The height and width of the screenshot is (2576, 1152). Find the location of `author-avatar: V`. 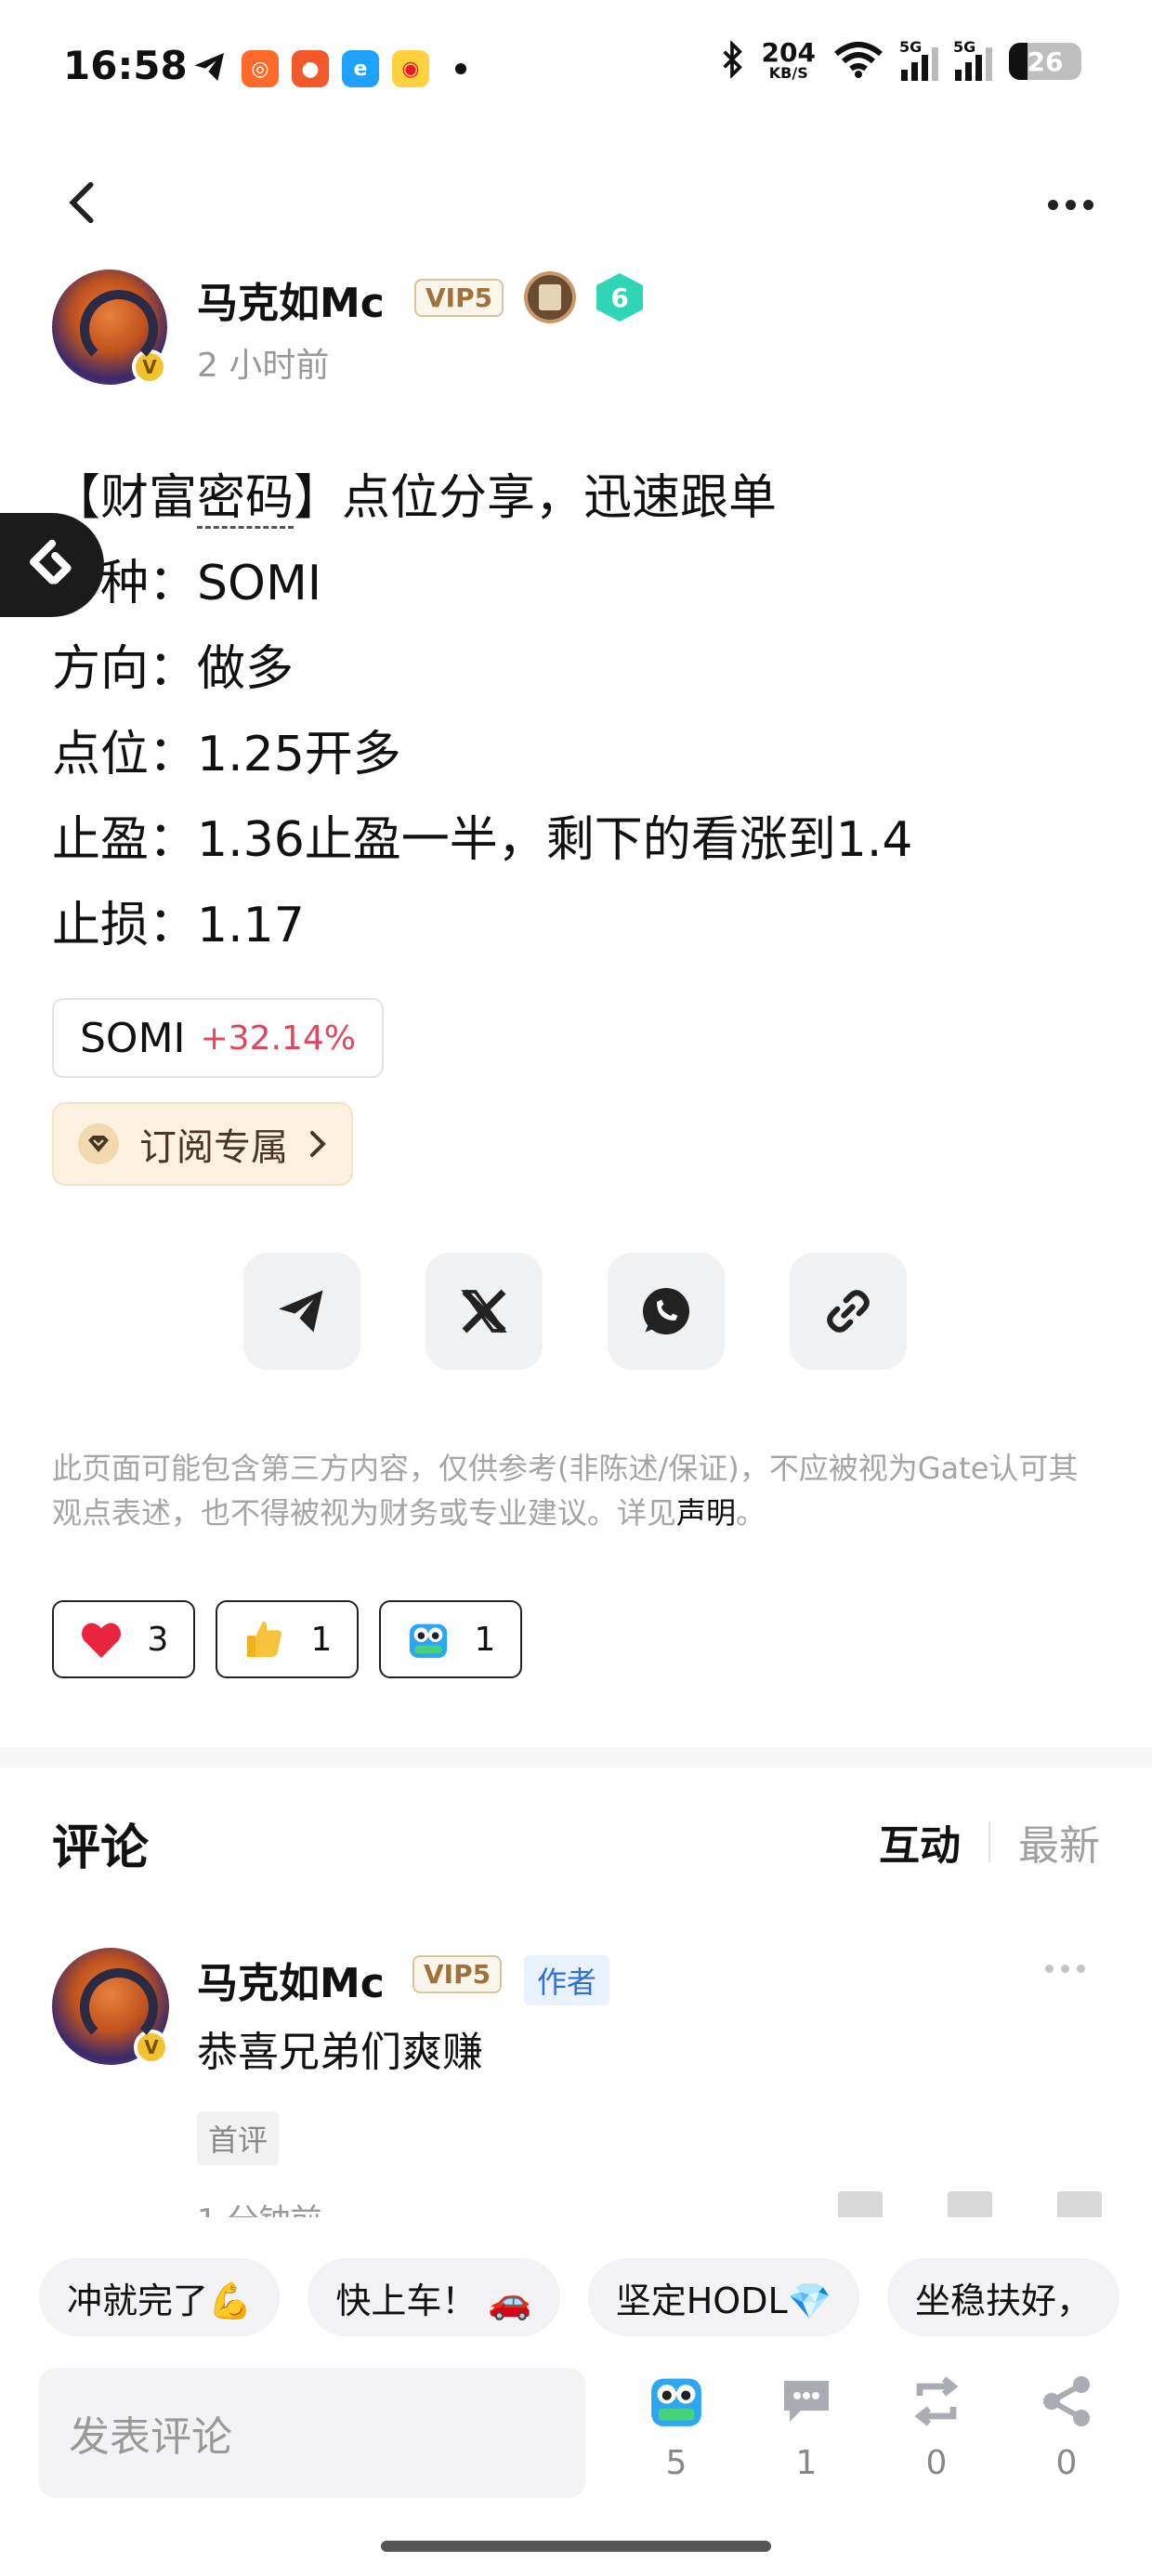

author-avatar: V is located at coordinates (109, 327).